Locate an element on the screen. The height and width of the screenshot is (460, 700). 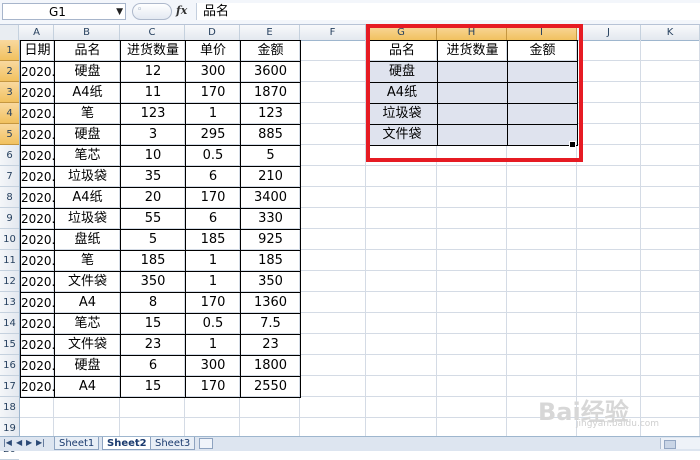
table-cell: 2020.2.4 is located at coordinates (37, 345).